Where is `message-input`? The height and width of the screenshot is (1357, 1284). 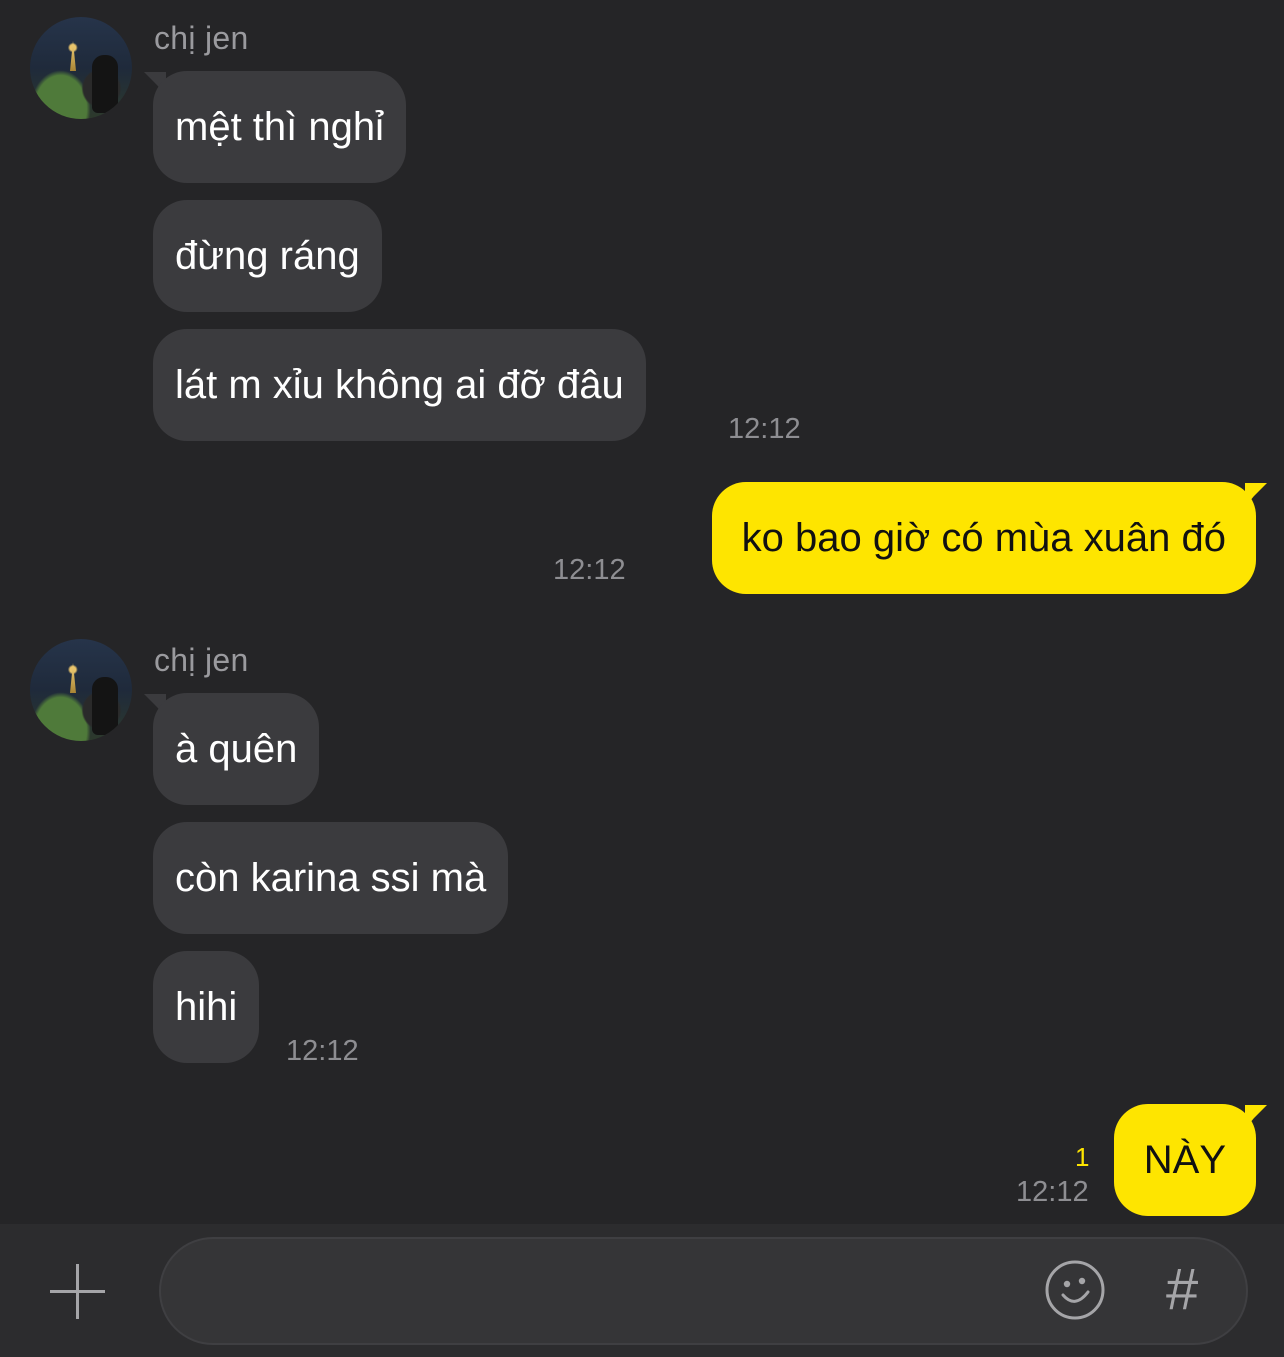 message-input is located at coordinates (611, 1291).